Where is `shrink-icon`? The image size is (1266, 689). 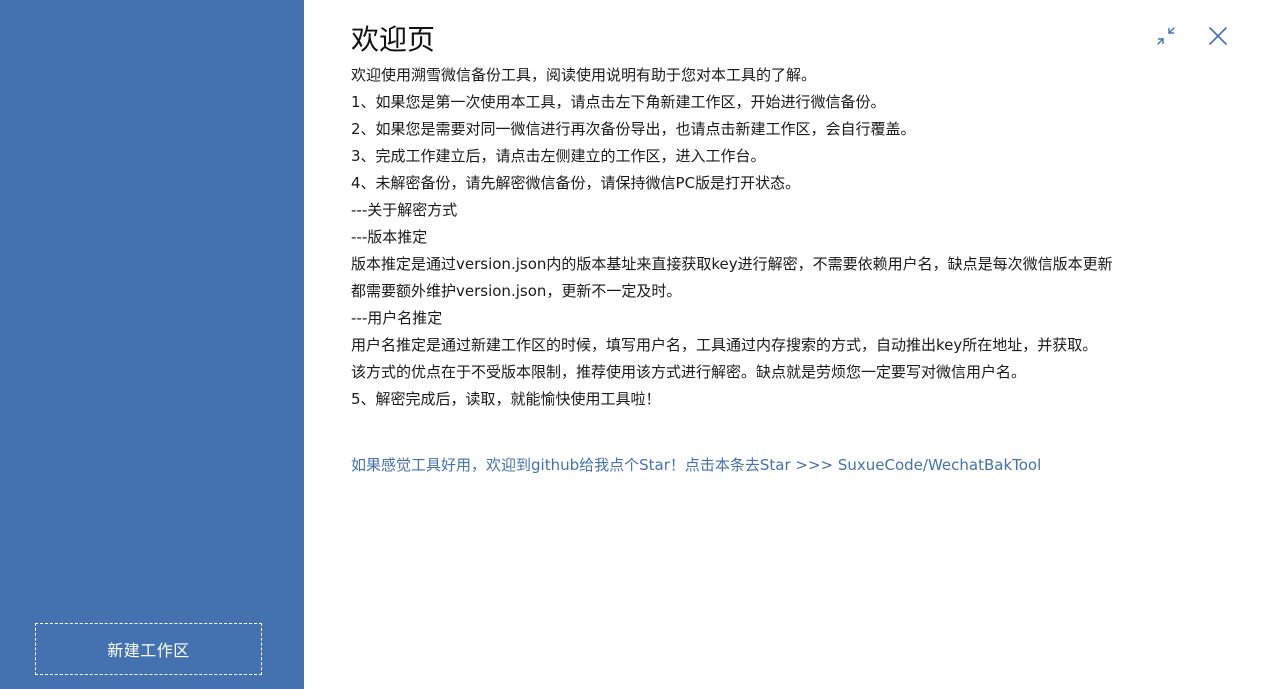 shrink-icon is located at coordinates (1166, 36).